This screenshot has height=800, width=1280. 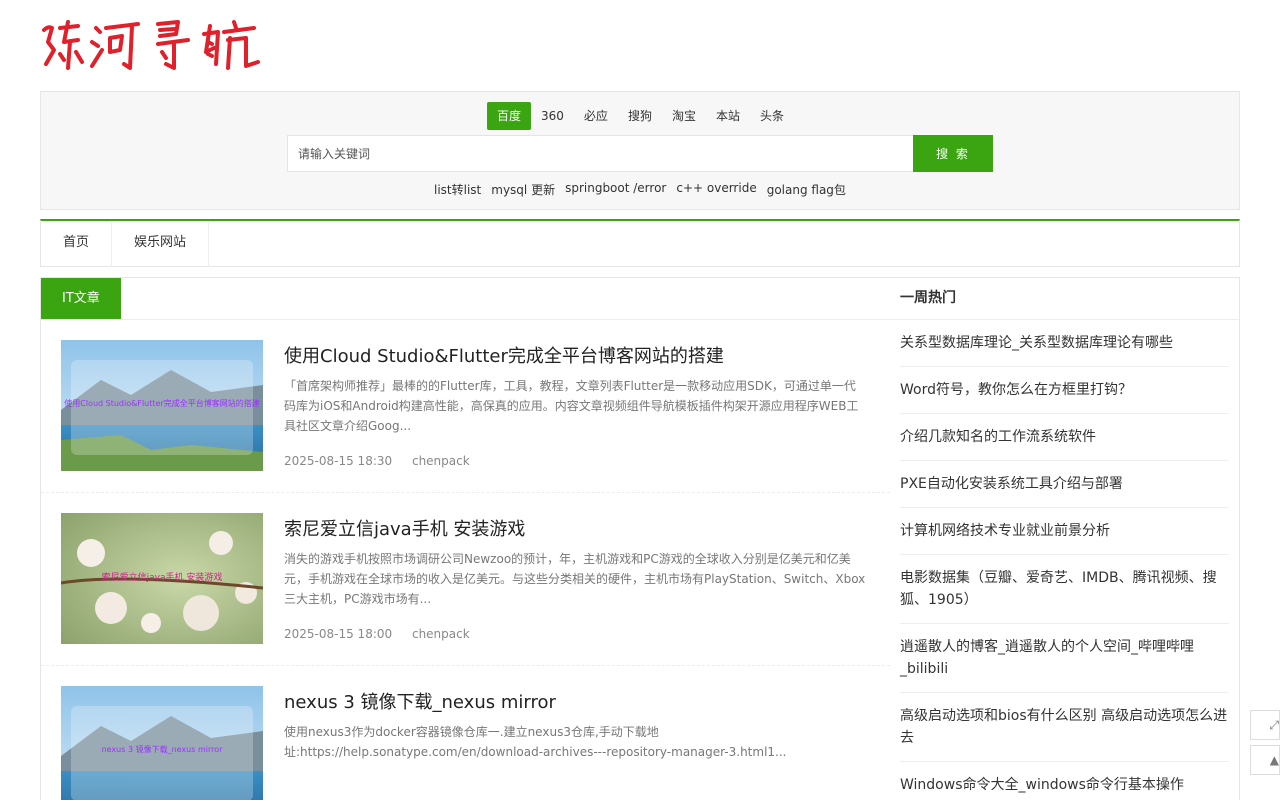 What do you see at coordinates (596, 116) in the screenshot?
I see `engine-tab-bing: 必应` at bounding box center [596, 116].